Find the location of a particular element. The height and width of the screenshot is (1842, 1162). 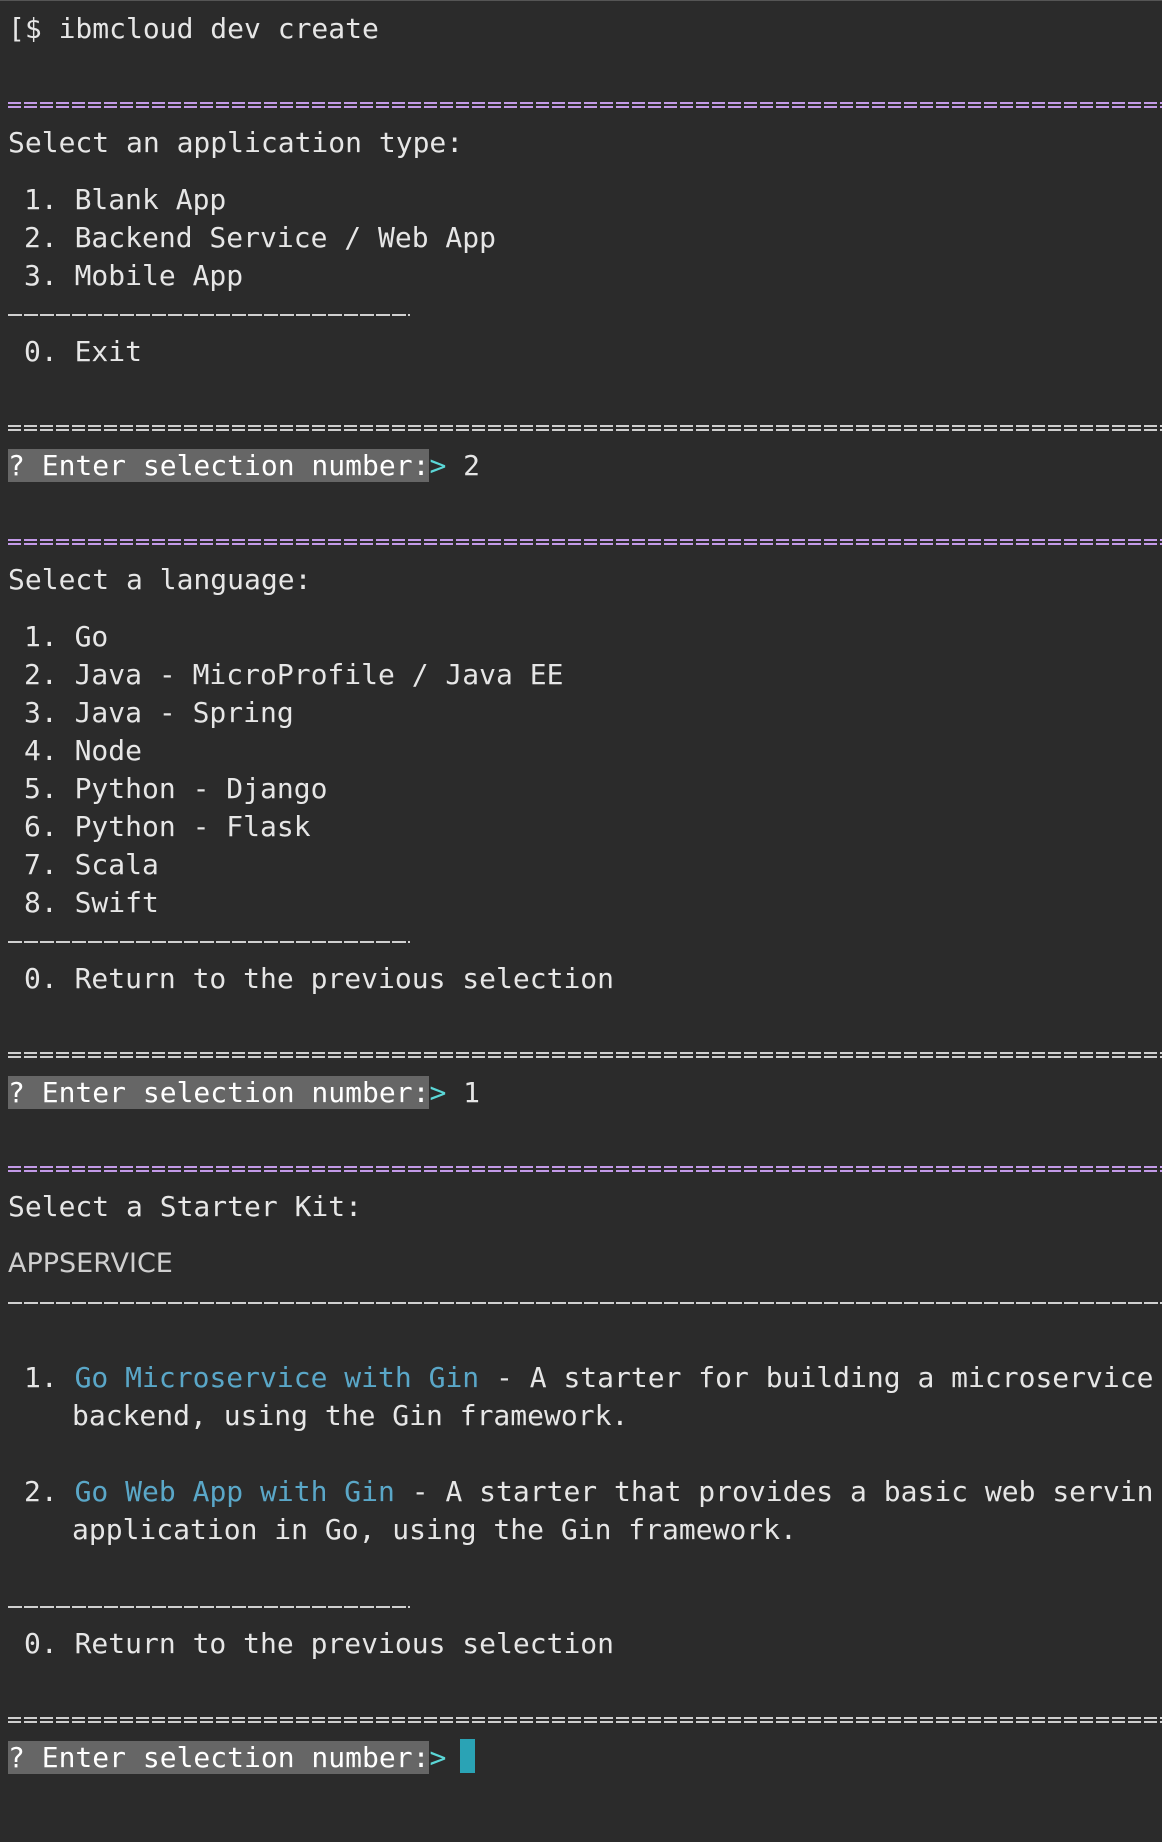

app-type-option: 2. Backend Service / Web App is located at coordinates (260, 237).